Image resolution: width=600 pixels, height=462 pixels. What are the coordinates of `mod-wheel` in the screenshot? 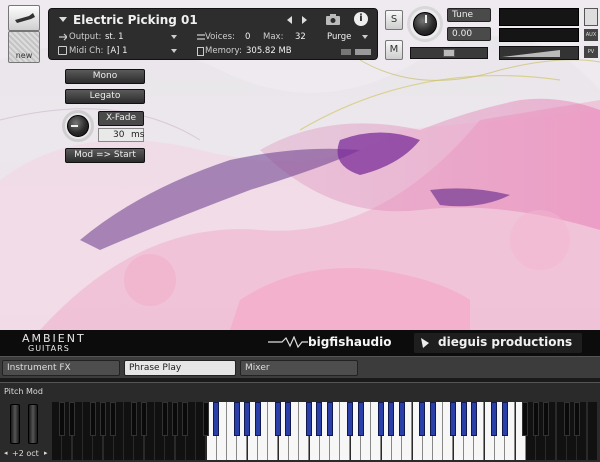 It's located at (33, 424).